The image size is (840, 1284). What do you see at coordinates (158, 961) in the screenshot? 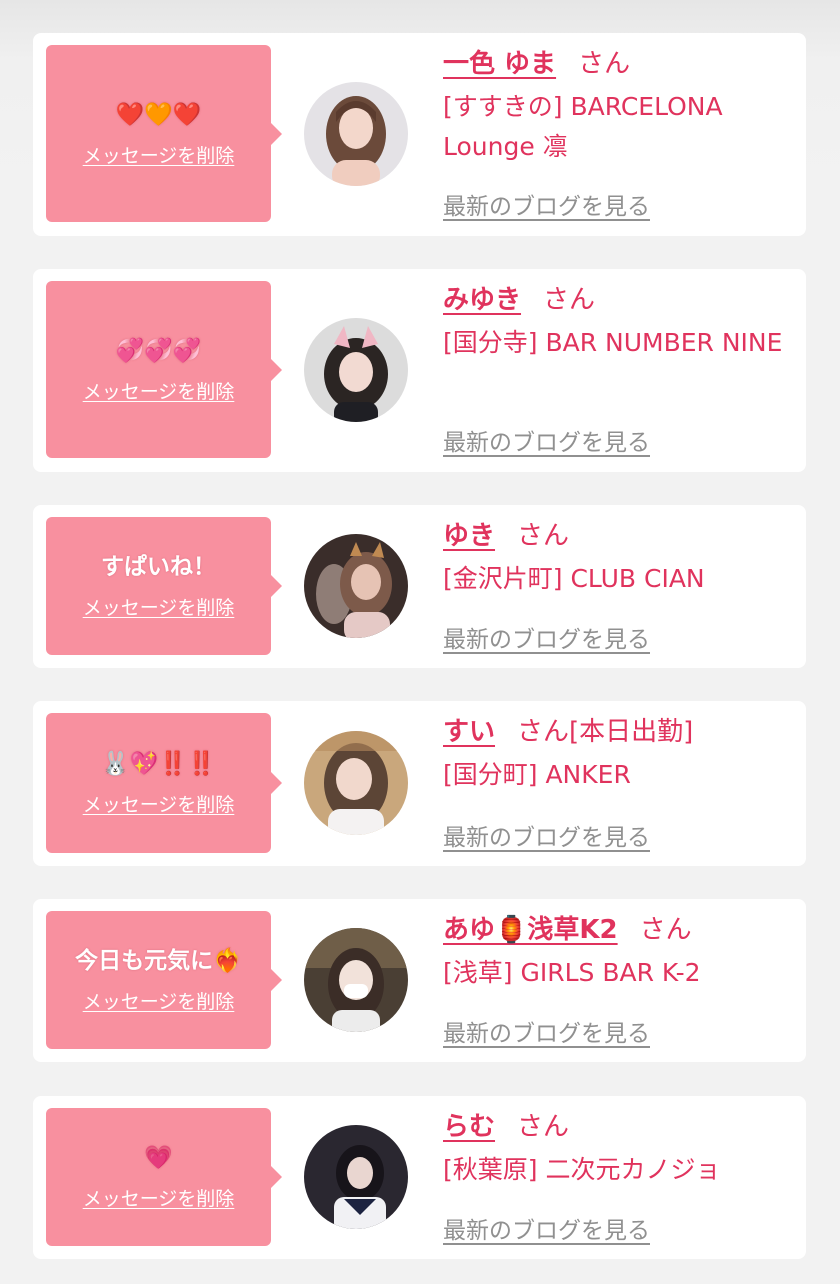
I see `message-text: 今日も元気に❤️‍🔥` at bounding box center [158, 961].